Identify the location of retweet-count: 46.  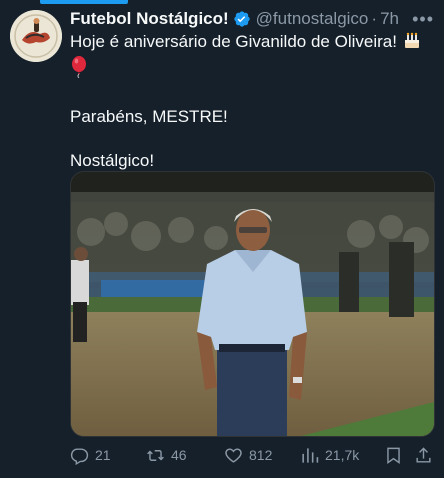
(179, 455).